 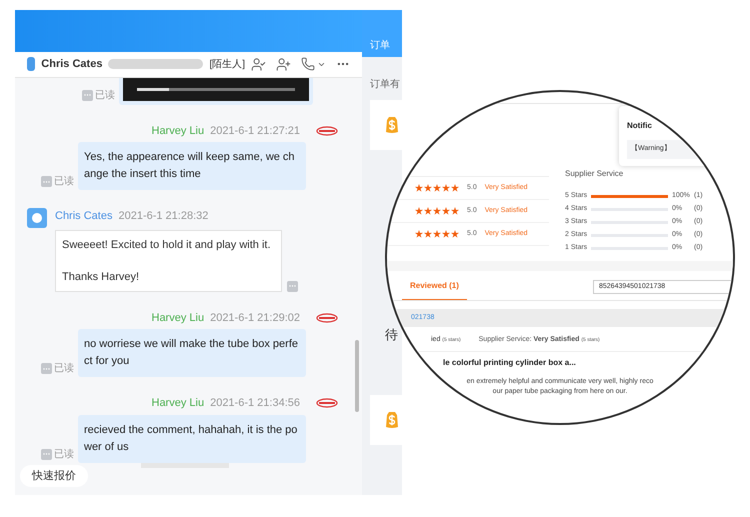 I want to click on contact-tag: [陌生人], so click(x=227, y=64).